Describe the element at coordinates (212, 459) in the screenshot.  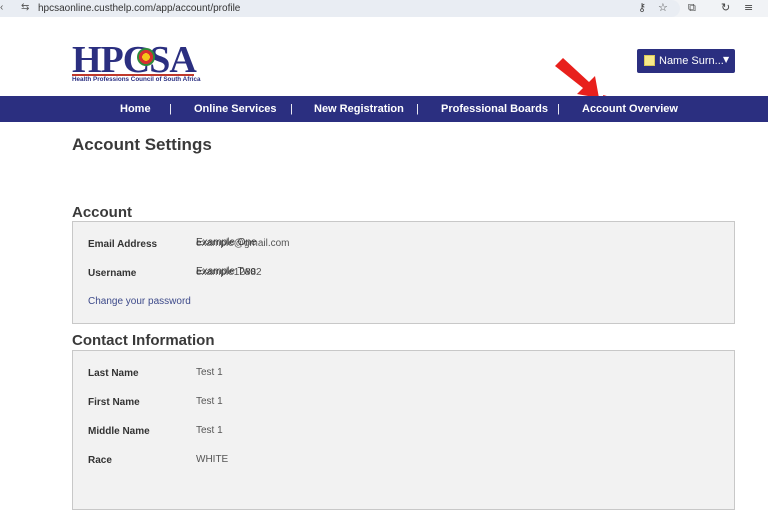
I see `race-value: WHITE` at that location.